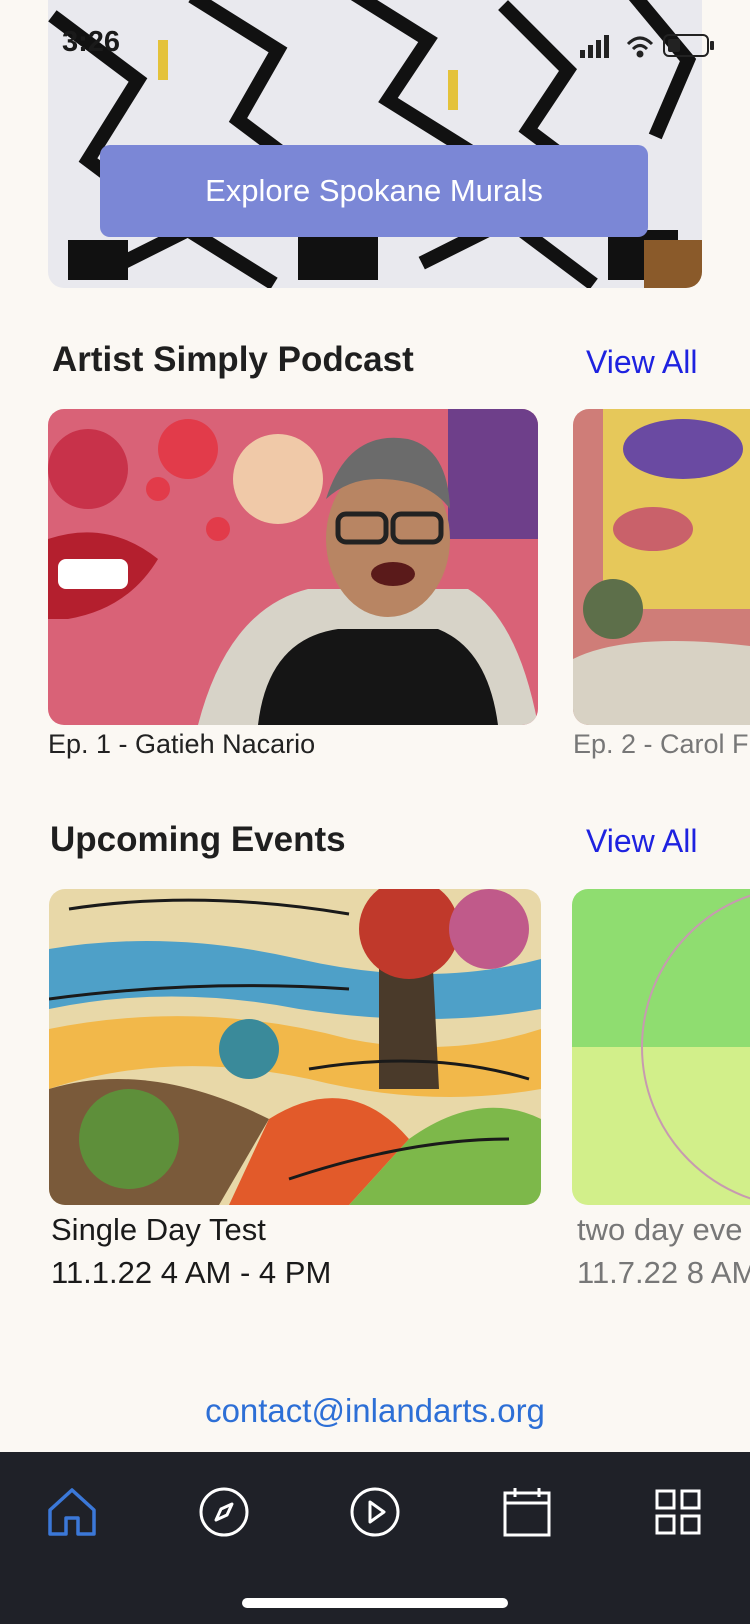 Image resolution: width=750 pixels, height=1624 pixels. I want to click on home-indicator, so click(375, 1603).